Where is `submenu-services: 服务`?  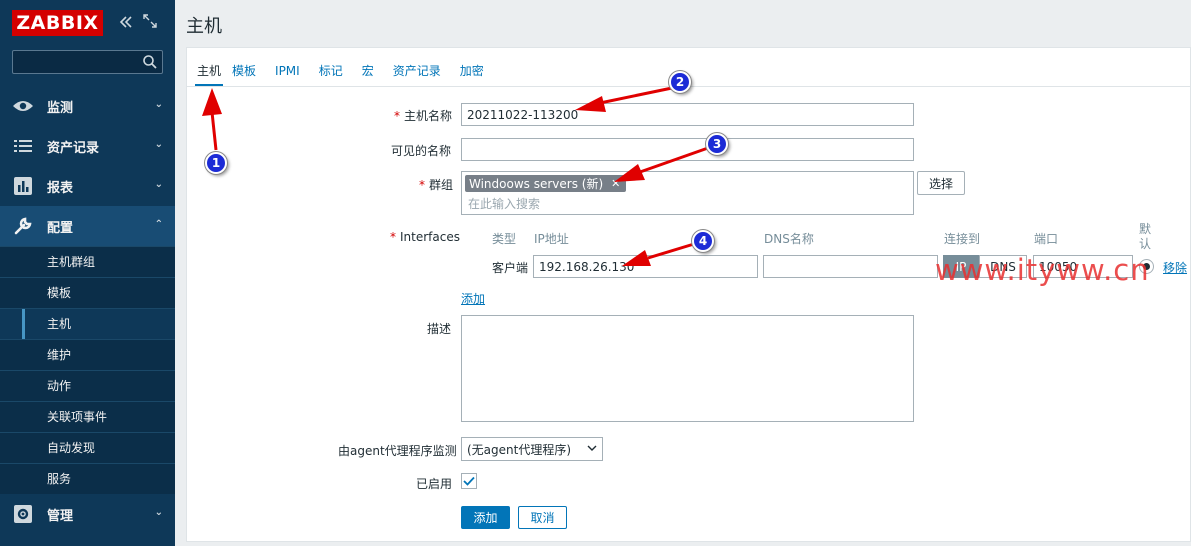 submenu-services: 服务 is located at coordinates (87, 478).